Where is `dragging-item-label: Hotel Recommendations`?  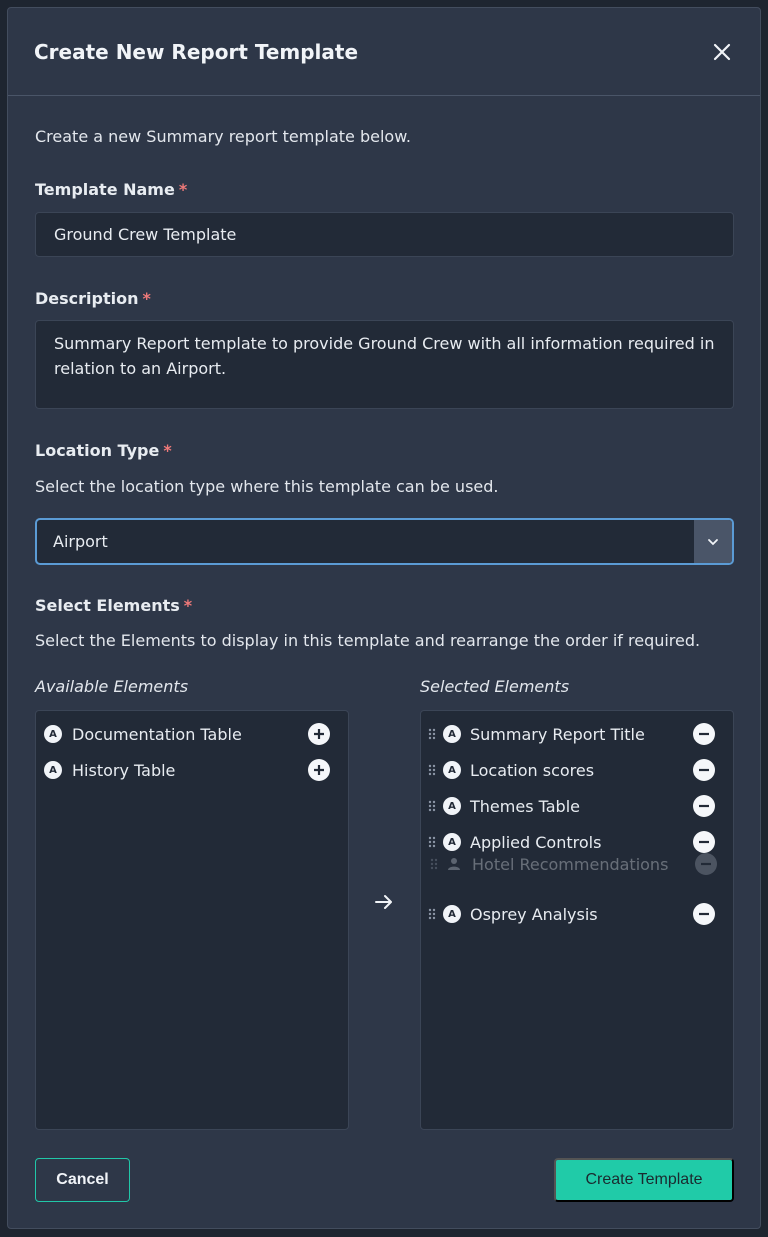
dragging-item-label: Hotel Recommendations is located at coordinates (570, 864).